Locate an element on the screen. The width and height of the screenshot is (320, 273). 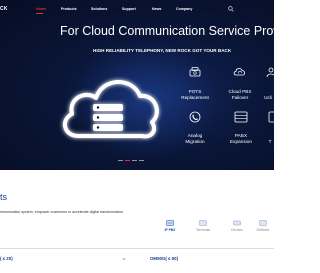
feature-t-line2: T is located at coordinates (270, 141).